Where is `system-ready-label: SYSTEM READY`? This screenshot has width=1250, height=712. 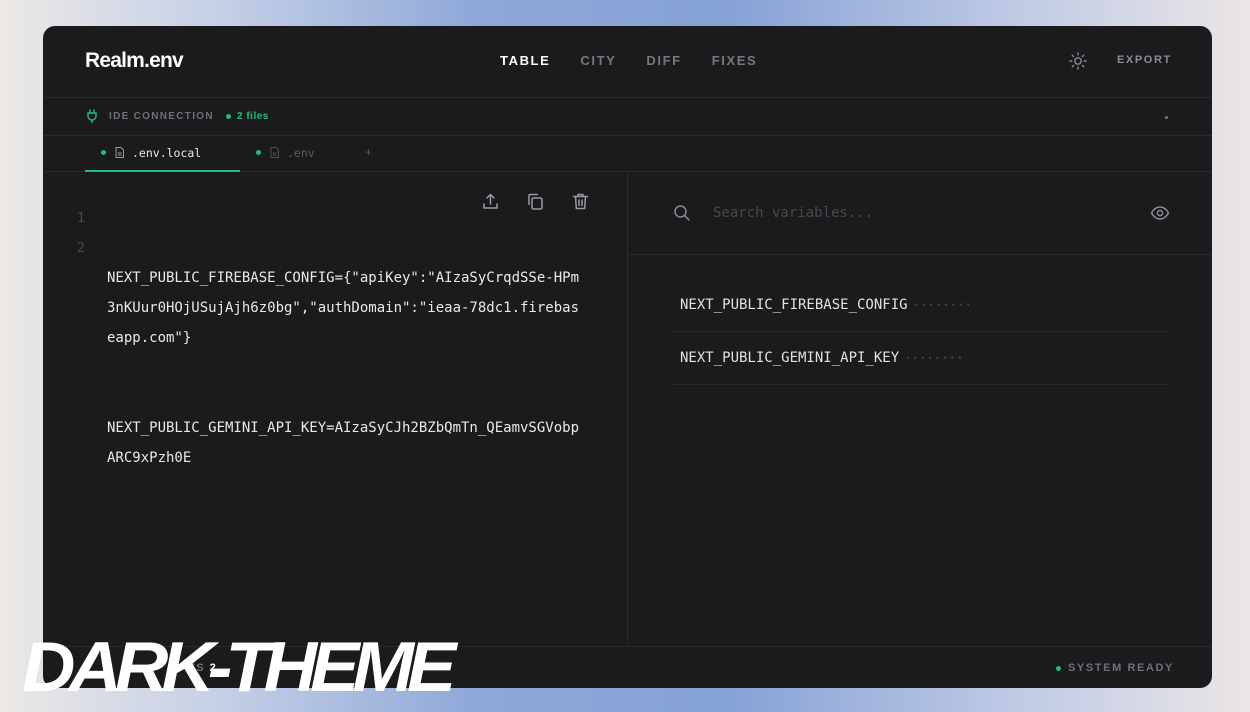 system-ready-label: SYSTEM READY is located at coordinates (1121, 668).